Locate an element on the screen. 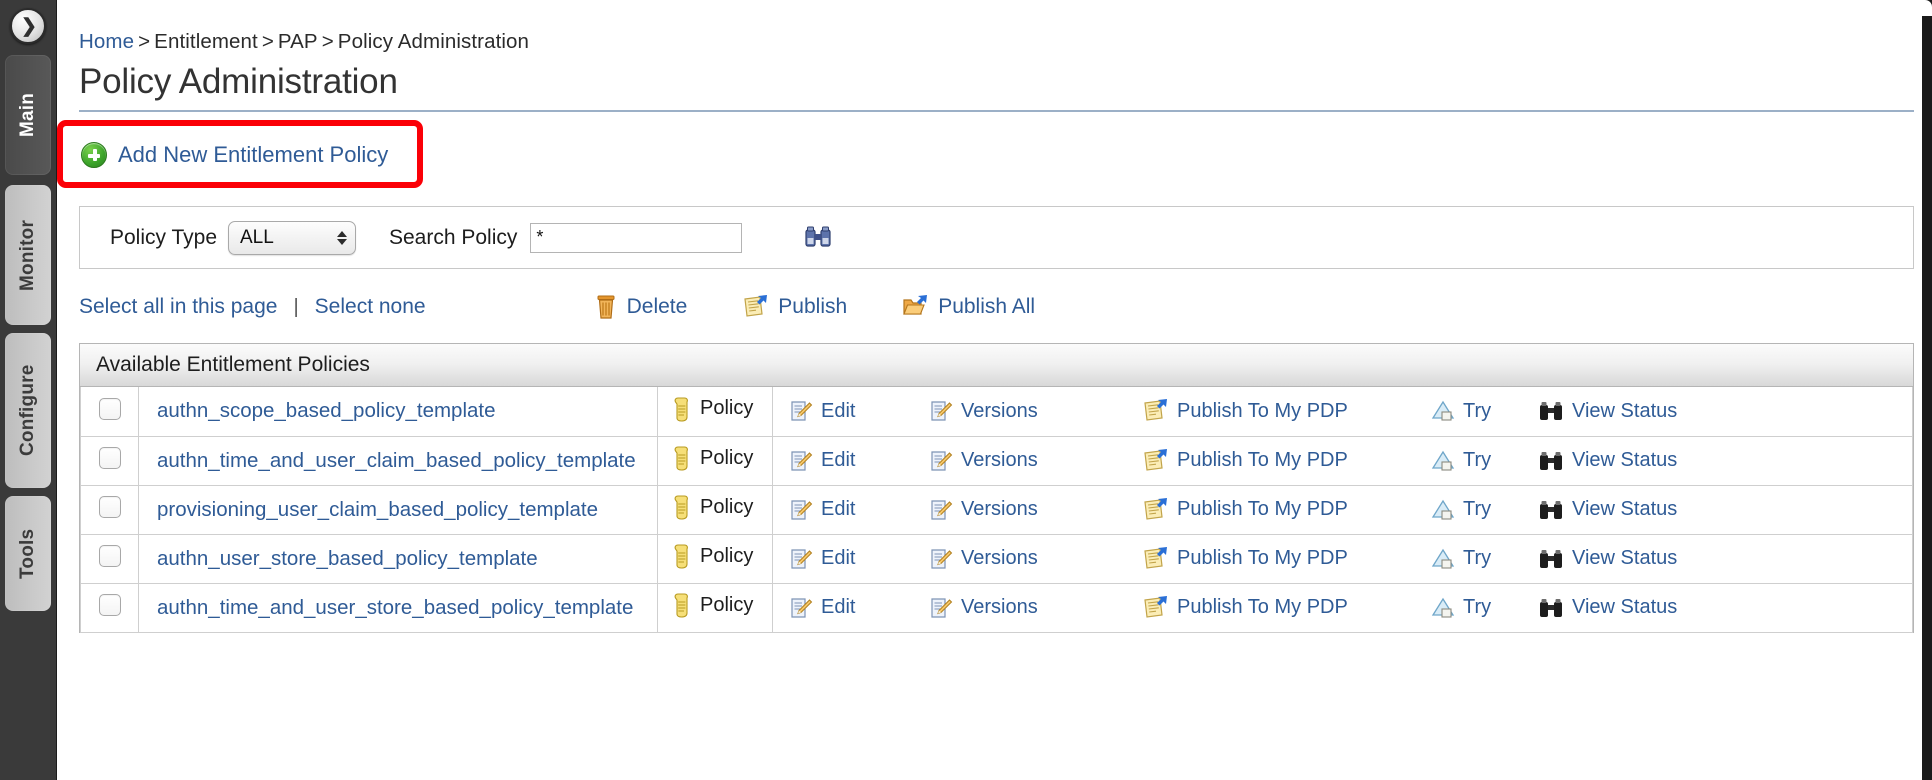 This screenshot has height=780, width=1932. sidebar-toggle-button: ❯ is located at coordinates (28, 26).